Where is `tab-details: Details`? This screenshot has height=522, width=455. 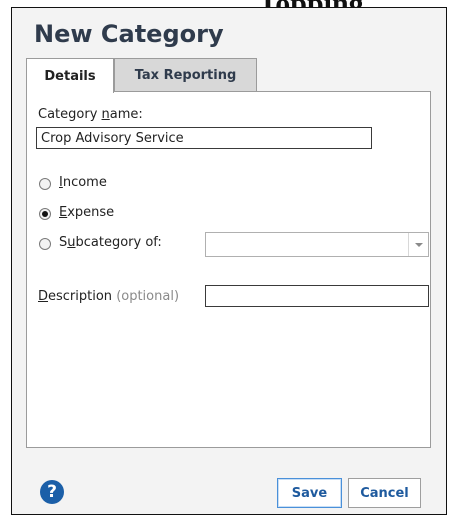 tab-details: Details is located at coordinates (70, 75).